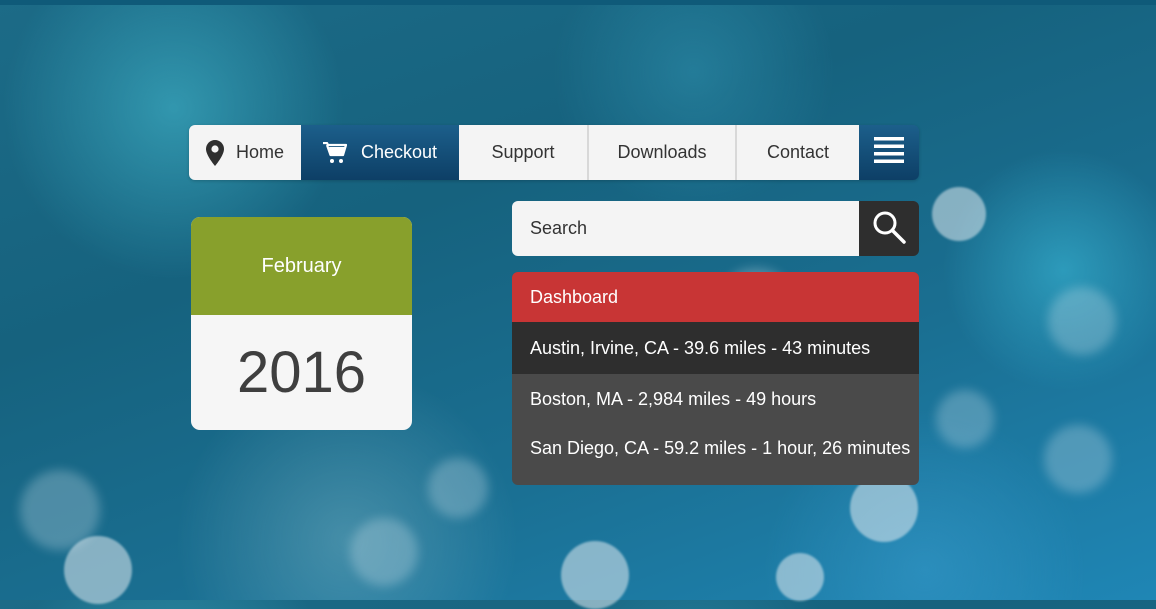  I want to click on hamburger-menu-icon, so click(889, 152).